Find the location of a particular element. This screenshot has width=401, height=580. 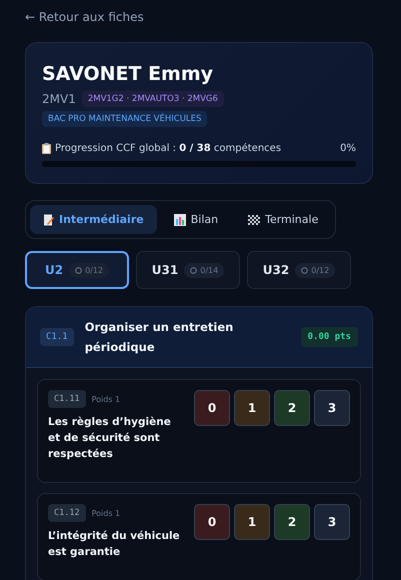

criterion-text: L’intégrité du véhicule est garantie is located at coordinates (114, 544).